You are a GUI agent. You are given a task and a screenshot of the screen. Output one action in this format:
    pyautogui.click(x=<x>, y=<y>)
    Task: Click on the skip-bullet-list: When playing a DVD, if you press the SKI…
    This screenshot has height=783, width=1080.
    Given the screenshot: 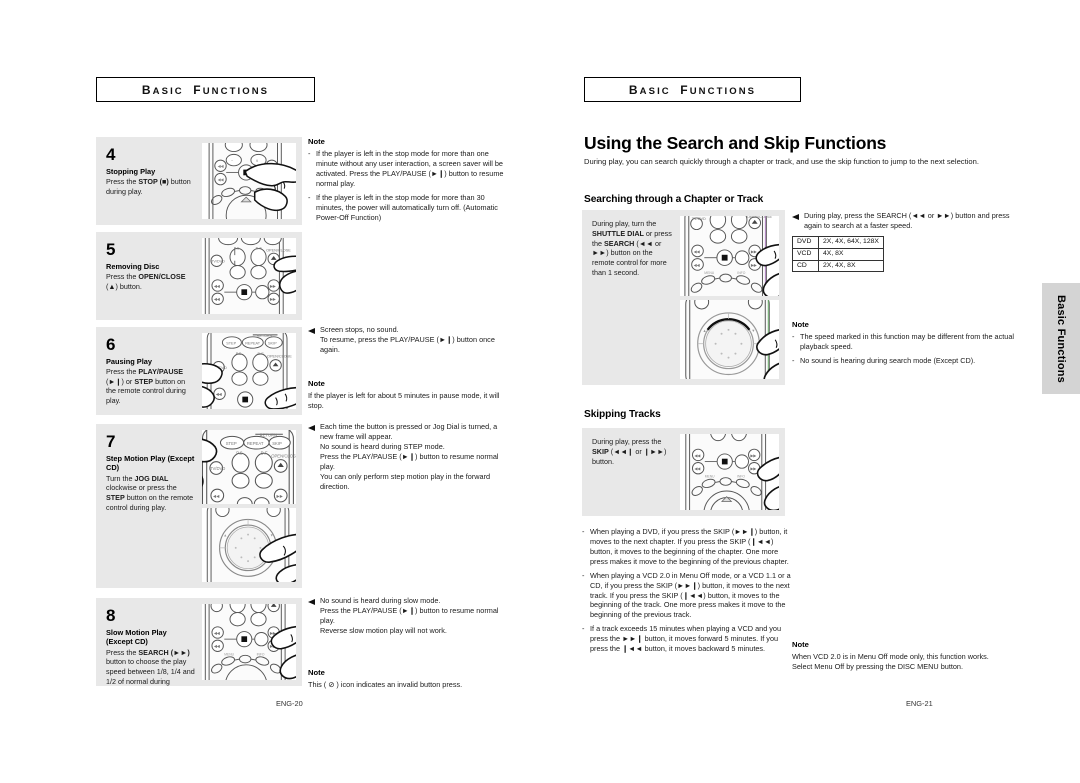 What is the action you would take?
    pyautogui.click(x=688, y=592)
    